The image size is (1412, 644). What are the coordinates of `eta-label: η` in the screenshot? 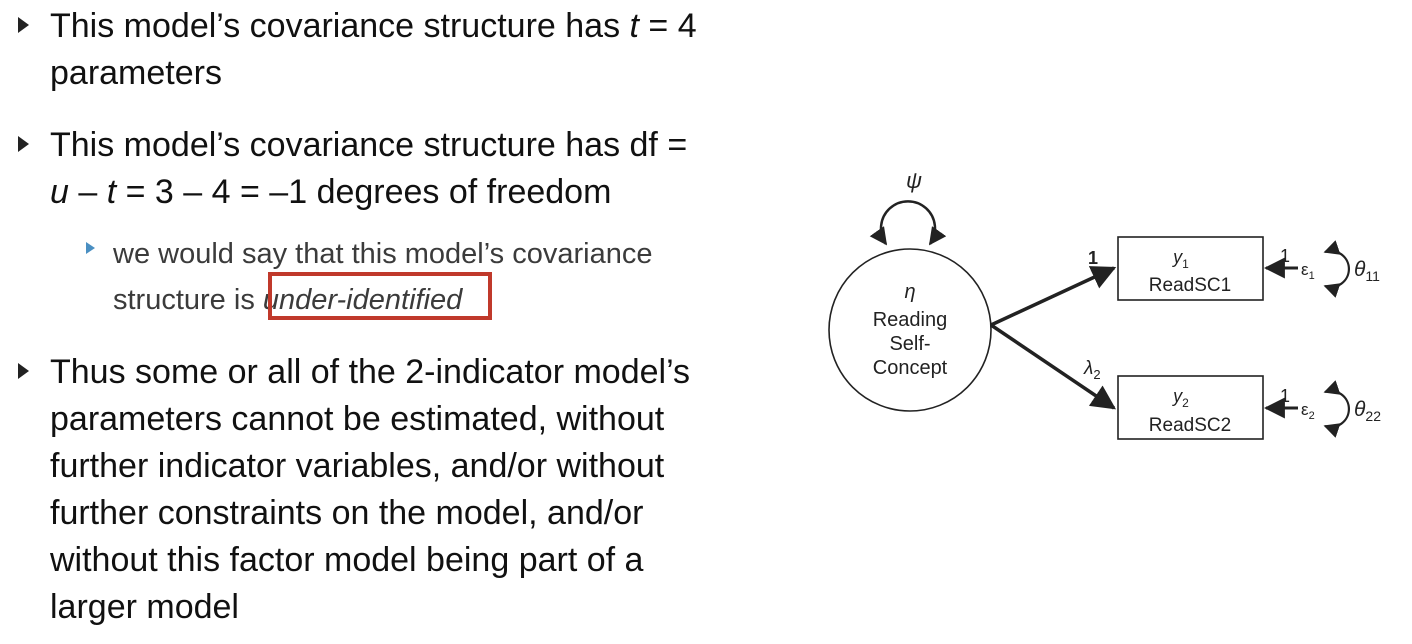 It's located at (909, 292).